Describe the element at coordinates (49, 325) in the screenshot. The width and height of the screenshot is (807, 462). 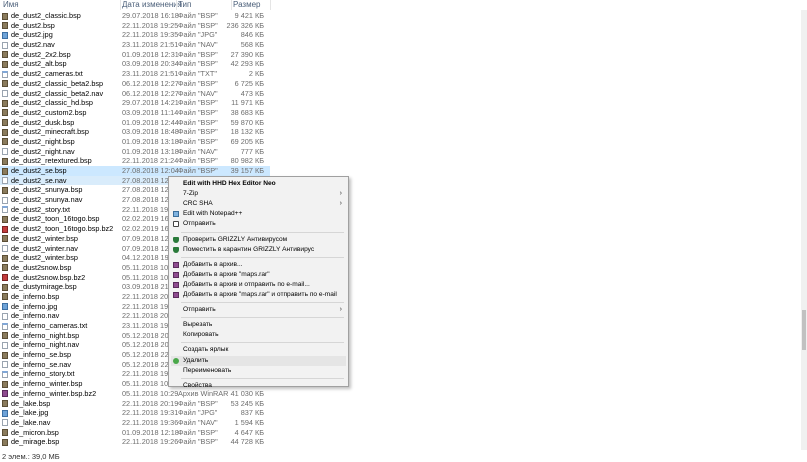
I see `file-name: de_inferno_cameras.txt` at that location.